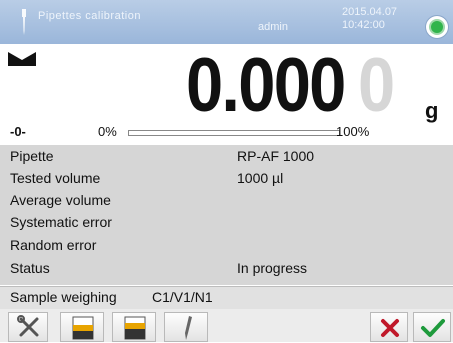 Image resolution: width=453 pixels, height=343 pixels. Describe the element at coordinates (260, 178) in the screenshot. I see `row-value-tested-volume: 1000 µl` at that location.